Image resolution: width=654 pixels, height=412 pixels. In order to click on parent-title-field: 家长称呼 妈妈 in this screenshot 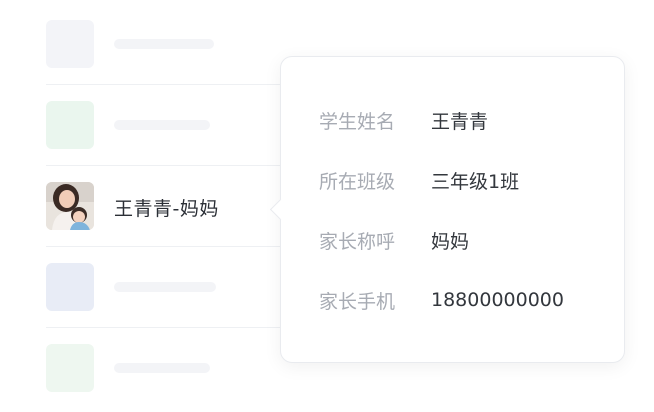, I will do `click(394, 240)`.